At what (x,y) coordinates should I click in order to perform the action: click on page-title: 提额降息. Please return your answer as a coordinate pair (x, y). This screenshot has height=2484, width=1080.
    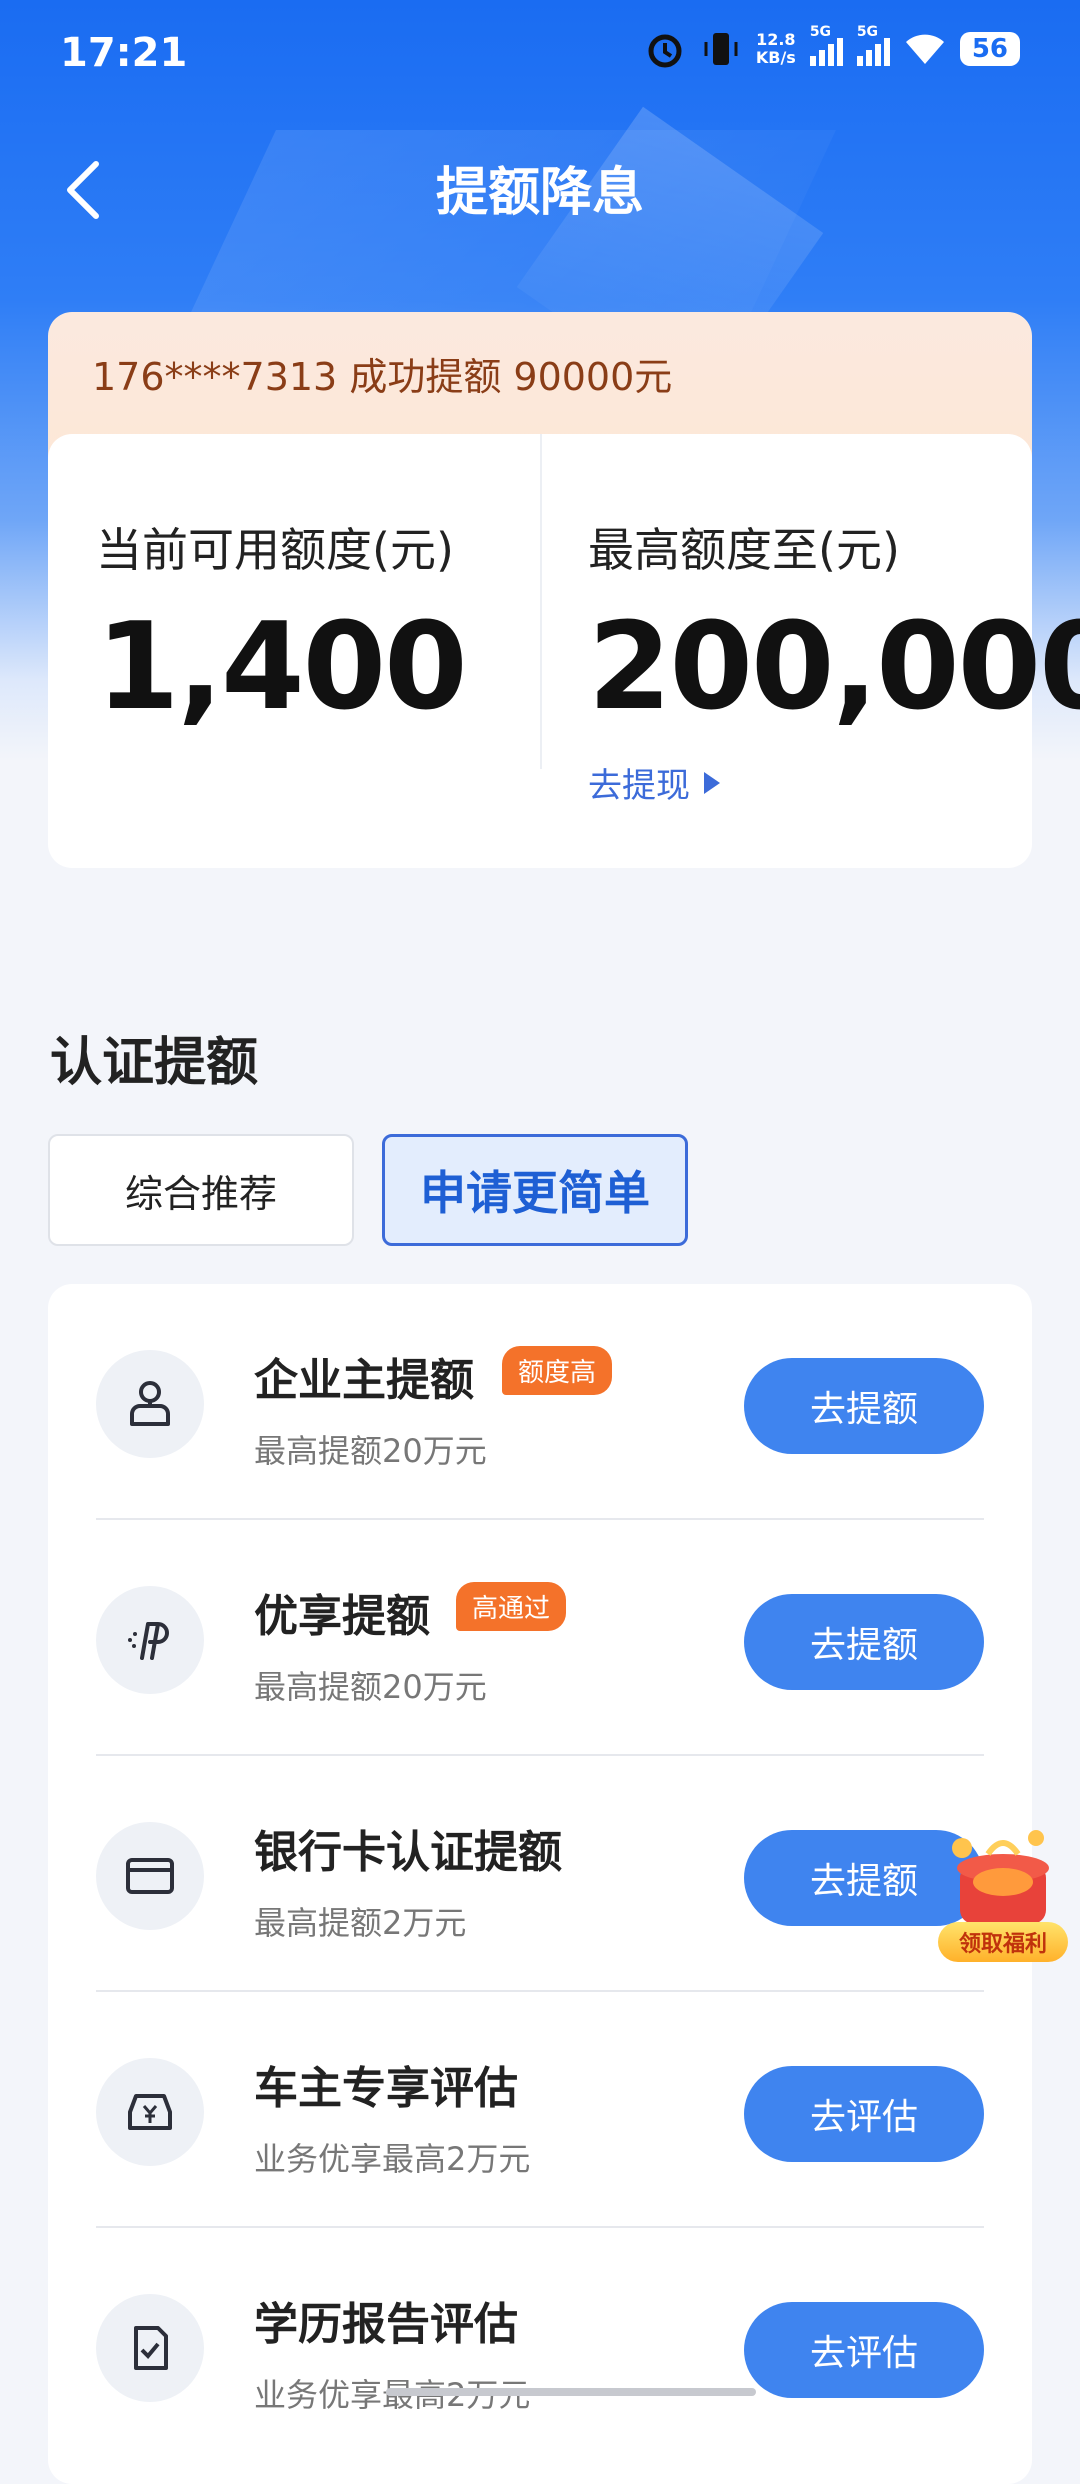
    Looking at the image, I should click on (539, 193).